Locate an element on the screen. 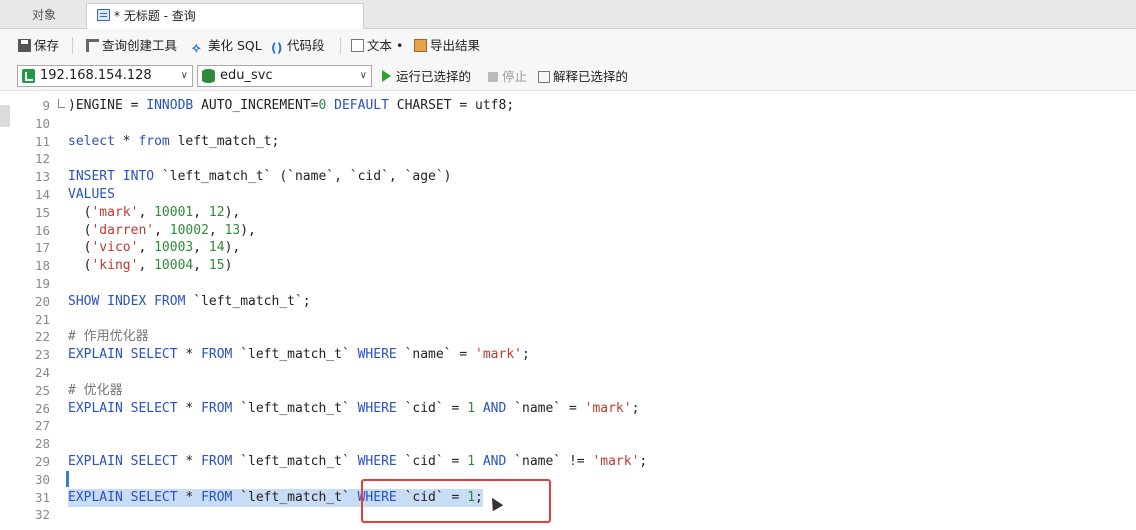 The height and width of the screenshot is (530, 1136). code-line: 19 is located at coordinates (568, 284).